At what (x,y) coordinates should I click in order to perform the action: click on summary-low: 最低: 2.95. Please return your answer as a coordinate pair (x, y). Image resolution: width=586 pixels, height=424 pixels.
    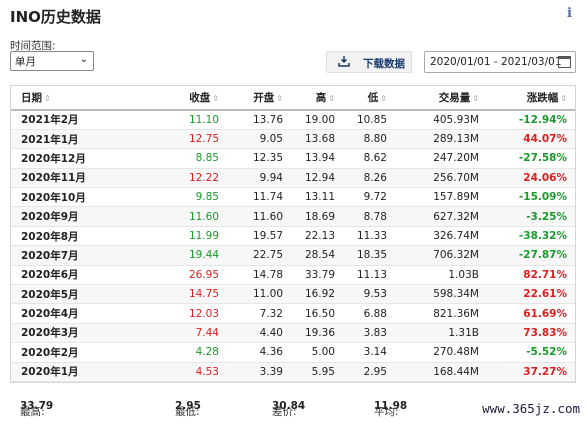
    Looking at the image, I should click on (188, 409).